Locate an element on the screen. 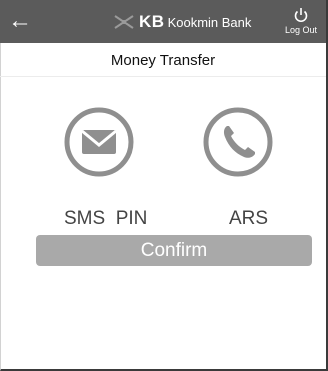  back-arrow-icon: ← is located at coordinates (20, 20).